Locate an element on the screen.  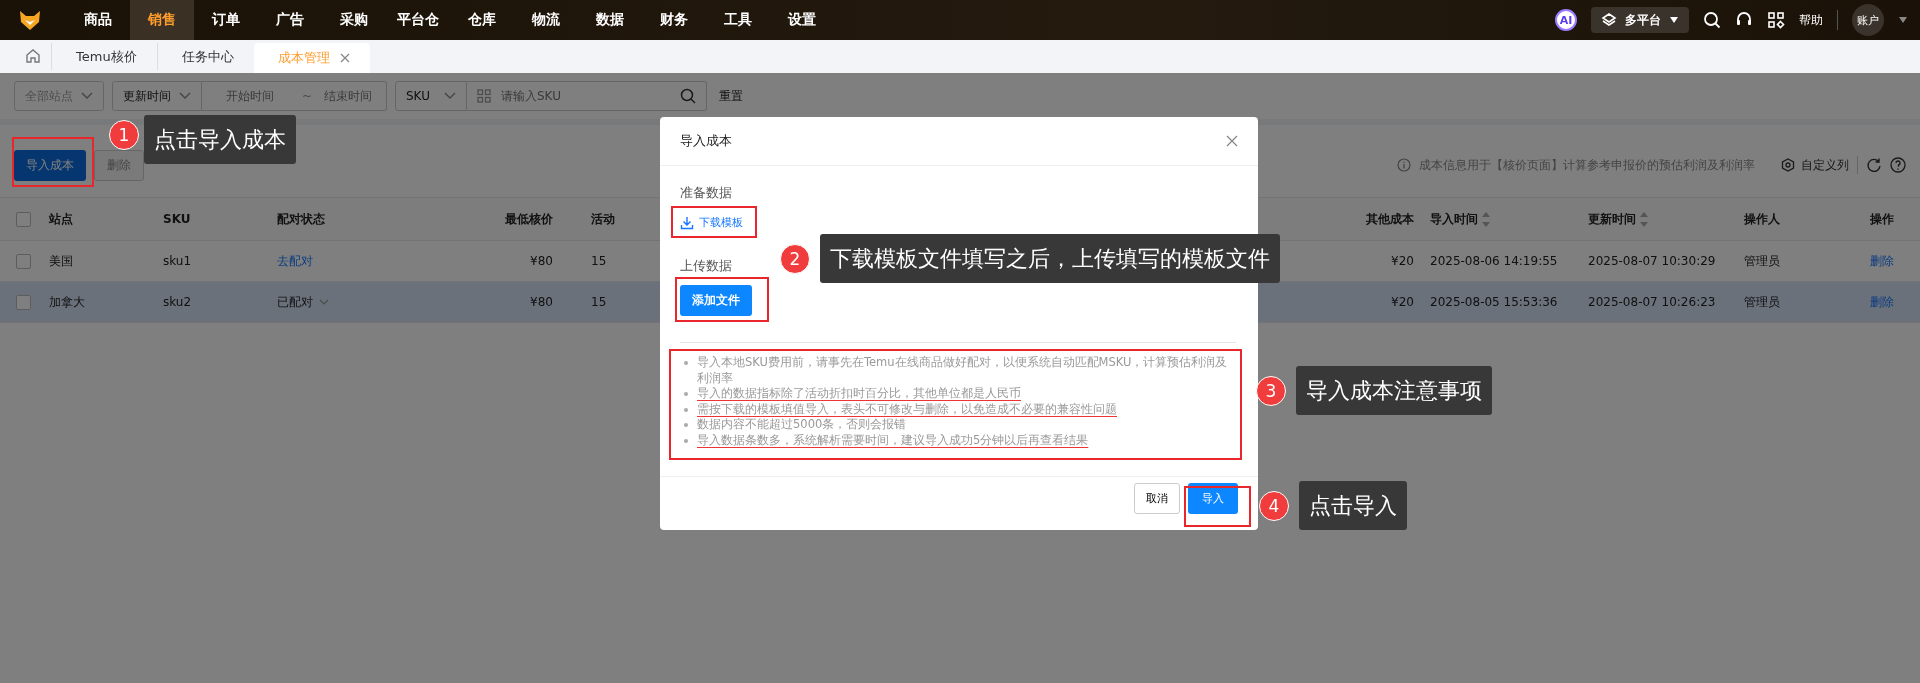
nav-menu-item: 商品 is located at coordinates (98, 20).